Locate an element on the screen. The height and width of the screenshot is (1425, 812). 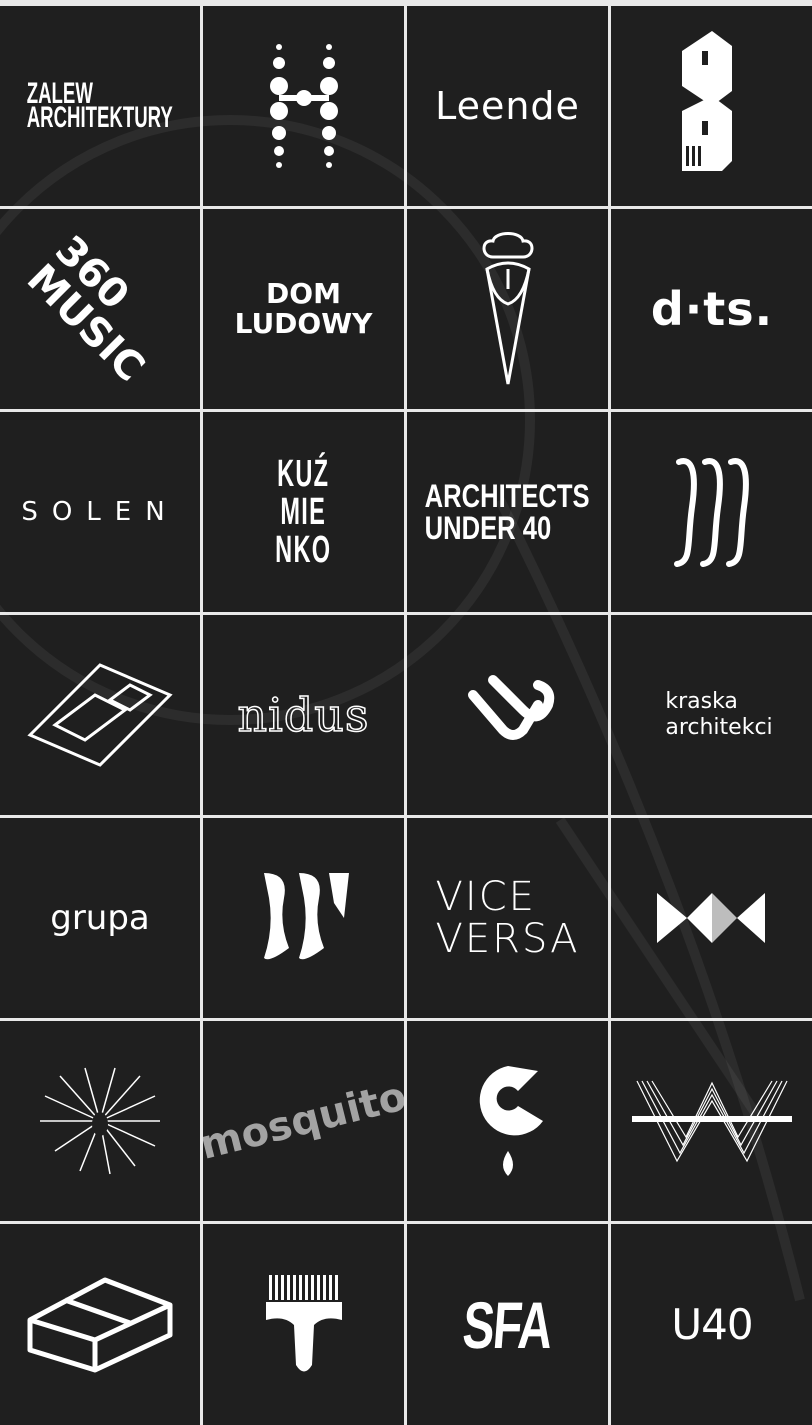
dts-logo: d·ts. is located at coordinates (712, 309).